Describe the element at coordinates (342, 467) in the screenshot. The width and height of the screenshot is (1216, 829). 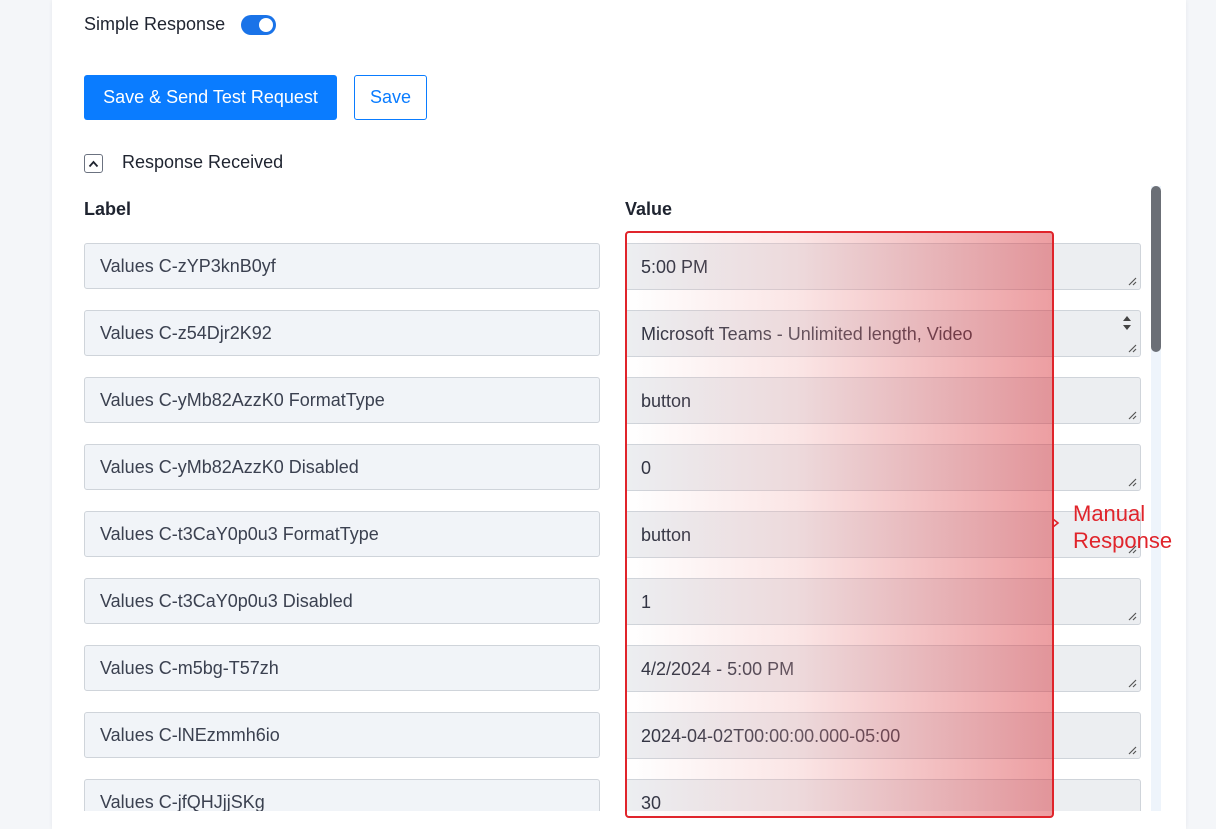
I see `label-field: Values C-yMb82AzzK0 Disabled` at that location.